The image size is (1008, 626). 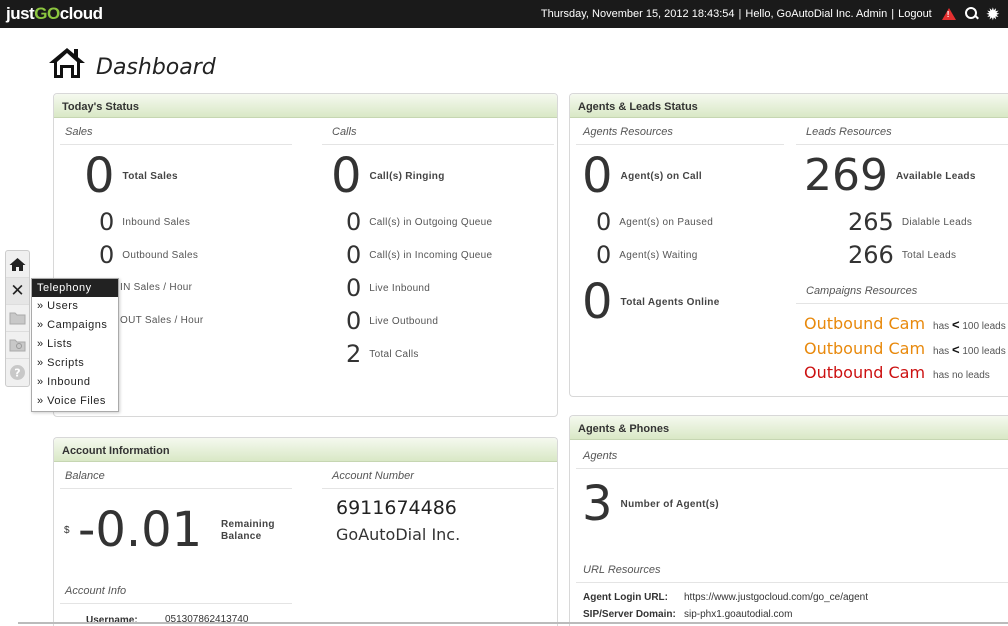 What do you see at coordinates (75, 382) in the screenshot?
I see `submenu-item-inbound: » Inbound` at bounding box center [75, 382].